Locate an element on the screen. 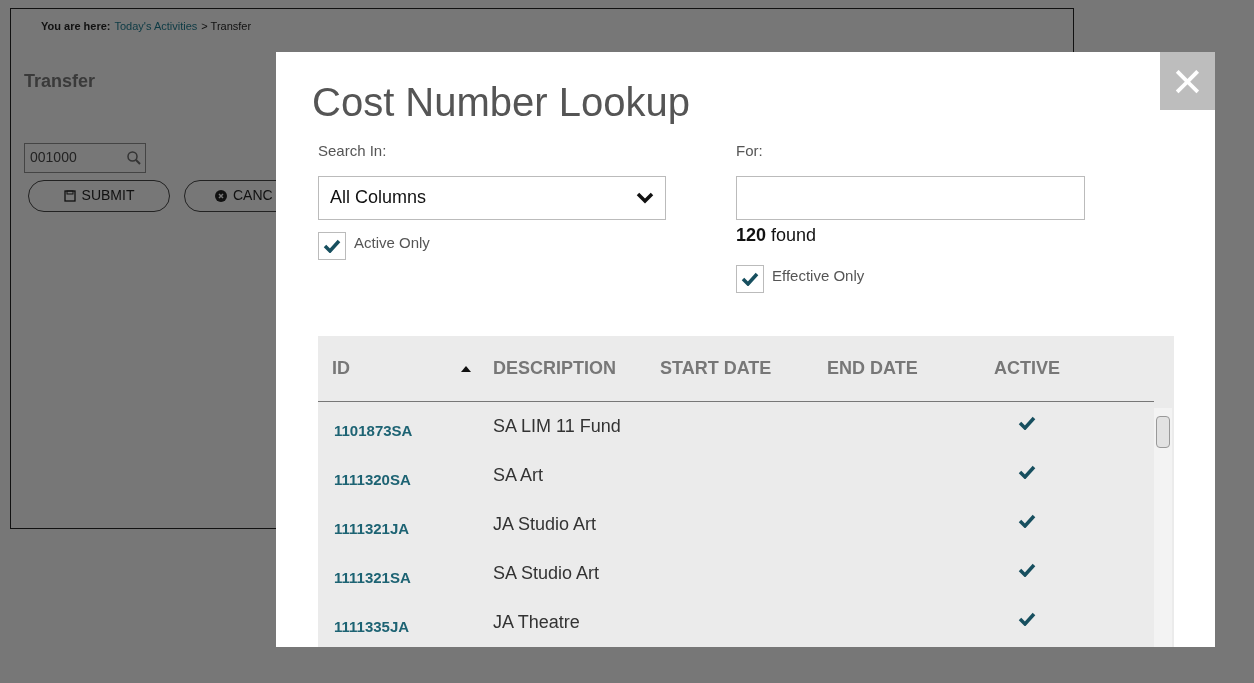  description-cell: SA Art is located at coordinates (518, 475).